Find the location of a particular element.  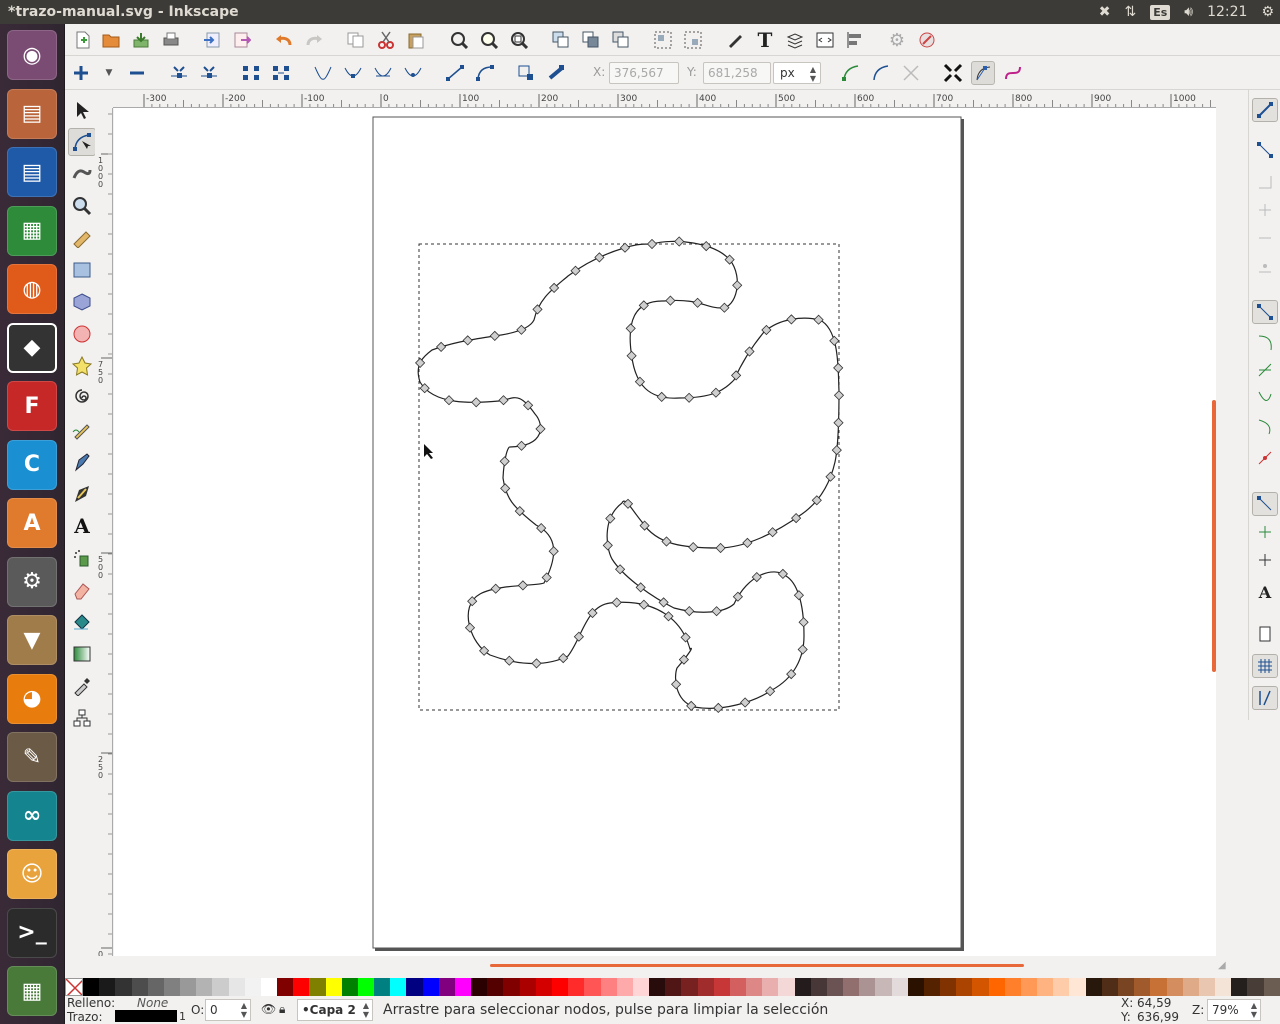

keyboard-layout-indicator: Es is located at coordinates (1160, 12).